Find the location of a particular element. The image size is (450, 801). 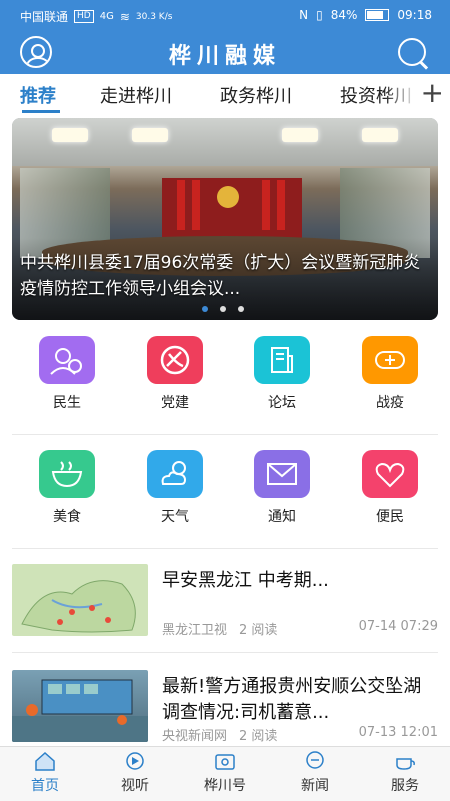

fight-epidemic-icon is located at coordinates (390, 360).